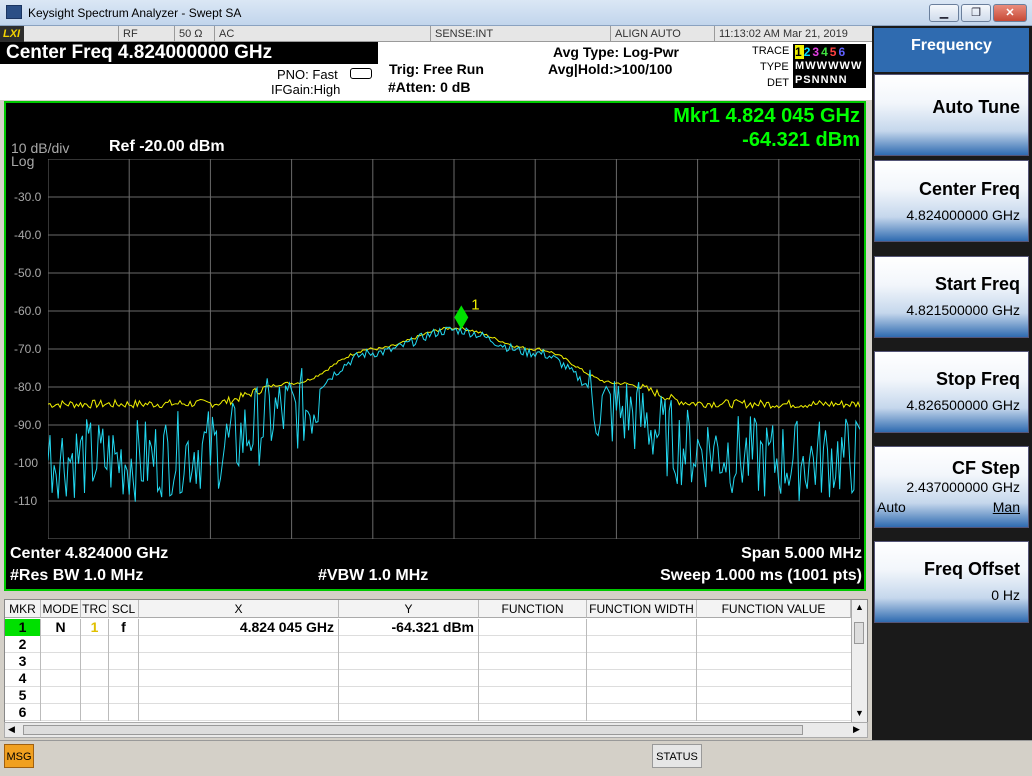 The width and height of the screenshot is (1032, 776). Describe the element at coordinates (951, 297) in the screenshot. I see `softkey-start-freq: Start Freq 4.821500000 GHz` at that location.